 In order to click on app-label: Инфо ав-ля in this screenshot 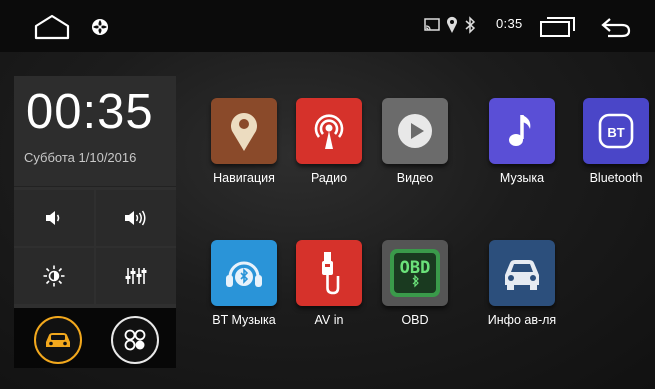, I will do `click(522, 320)`.